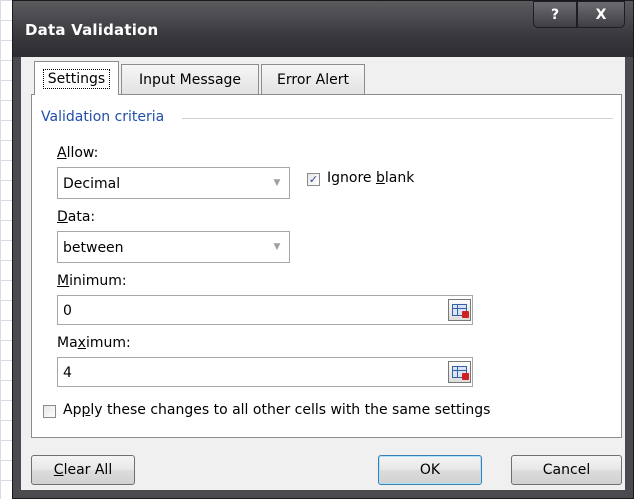  I want to click on tab-settings-label: Settings, so click(76, 78).